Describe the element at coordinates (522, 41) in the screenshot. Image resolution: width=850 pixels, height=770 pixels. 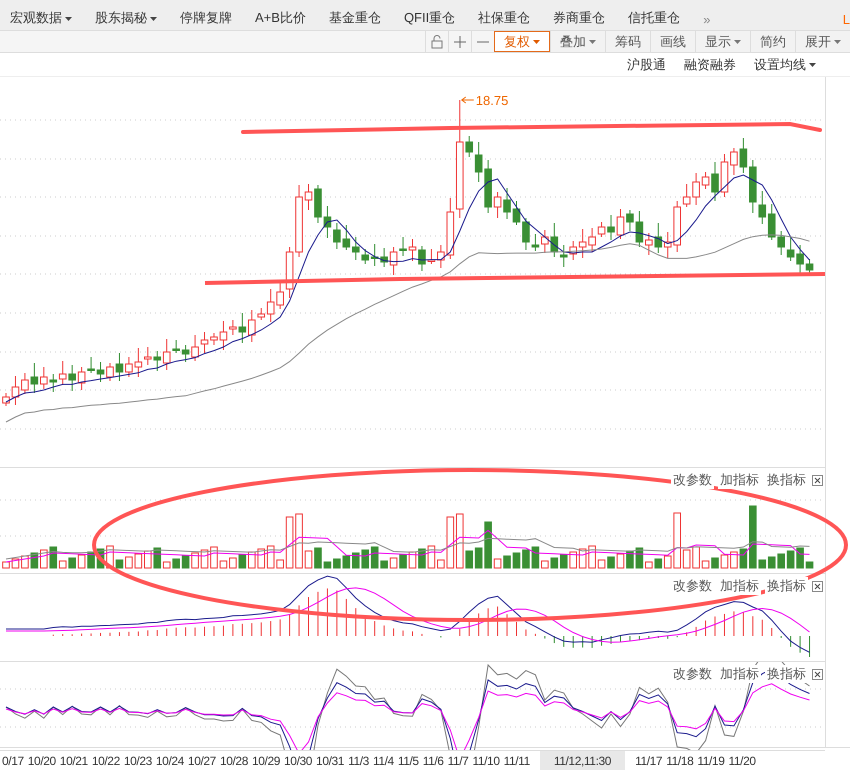
I see `toolbar-button: 复权` at that location.